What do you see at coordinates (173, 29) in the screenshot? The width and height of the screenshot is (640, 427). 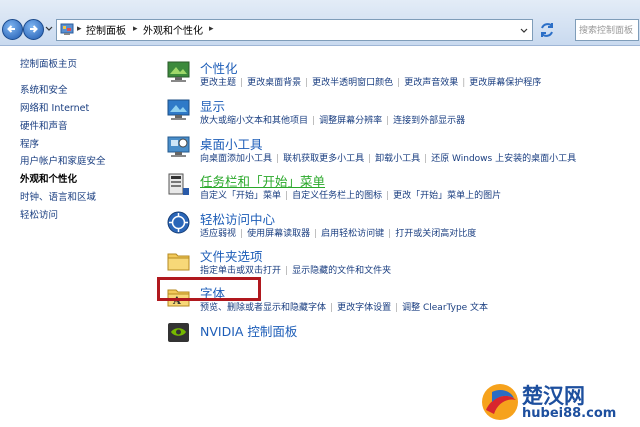 I see `breadcrumb-appearance: 外观和个性化` at bounding box center [173, 29].